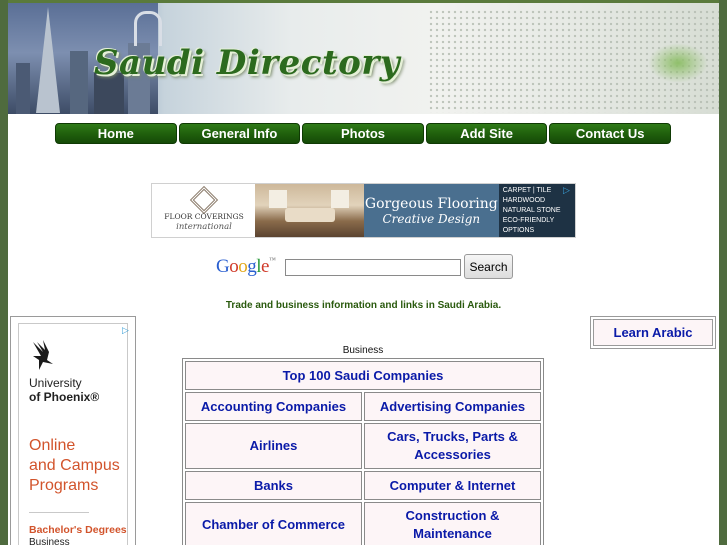  What do you see at coordinates (273, 446) in the screenshot?
I see `airlines-link: Airlines` at bounding box center [273, 446].